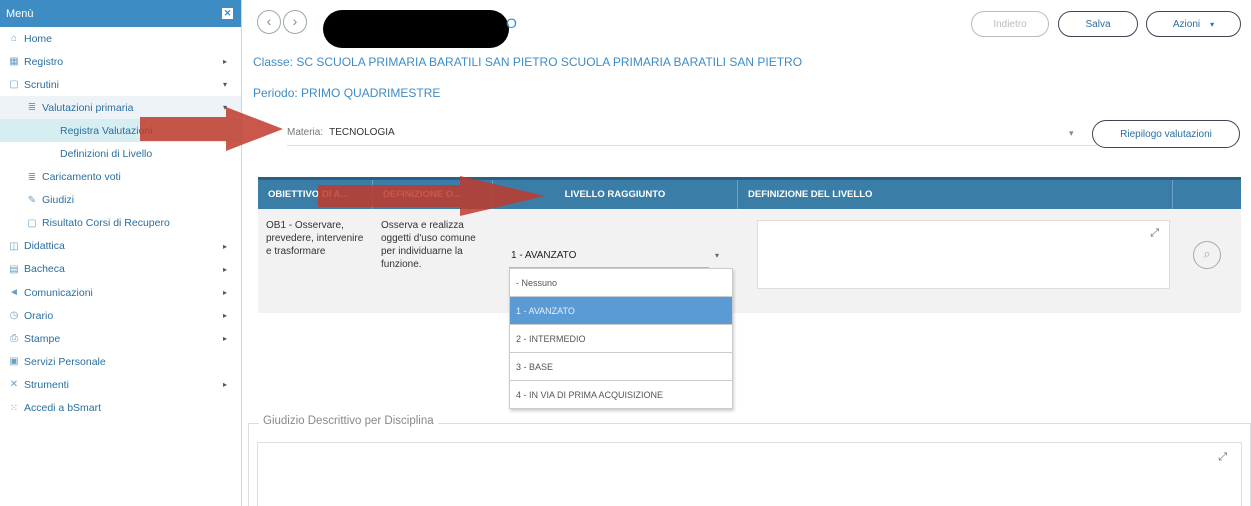 This screenshot has height=506, width=1251. I want to click on annotation-arrows, so click(342, 161).